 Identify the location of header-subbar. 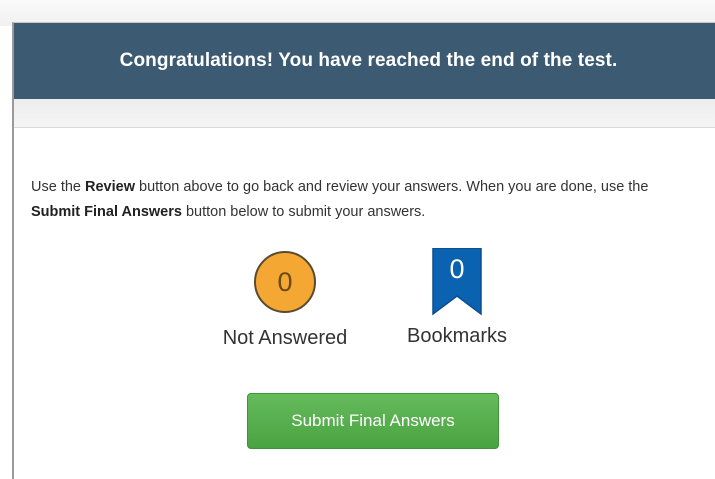
(364, 113).